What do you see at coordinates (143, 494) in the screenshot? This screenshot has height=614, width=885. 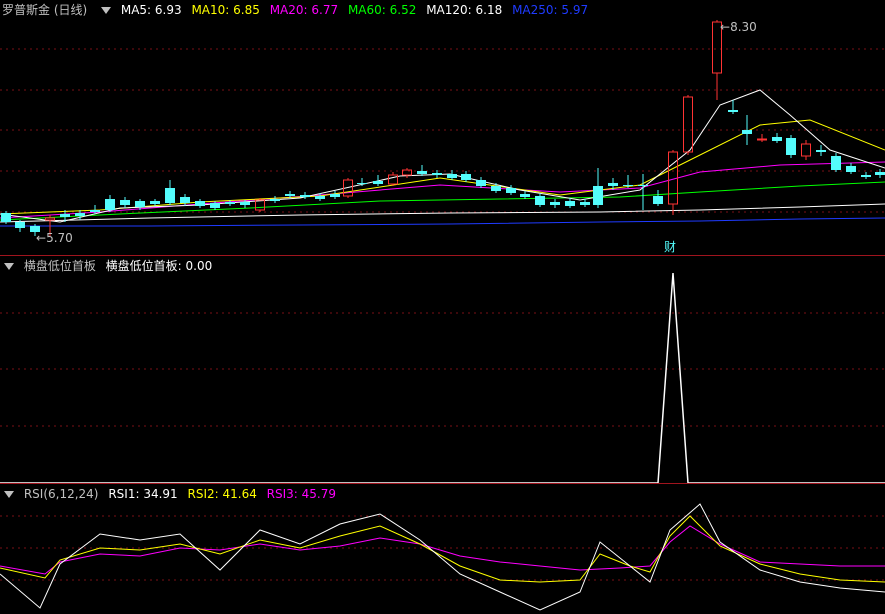 I see `rsi1-label: RSI1: 34.91` at bounding box center [143, 494].